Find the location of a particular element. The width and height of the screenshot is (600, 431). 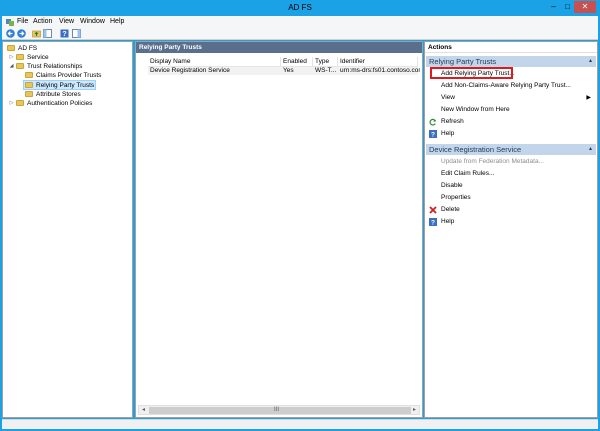

back-arrow-icon is located at coordinates (10, 33).